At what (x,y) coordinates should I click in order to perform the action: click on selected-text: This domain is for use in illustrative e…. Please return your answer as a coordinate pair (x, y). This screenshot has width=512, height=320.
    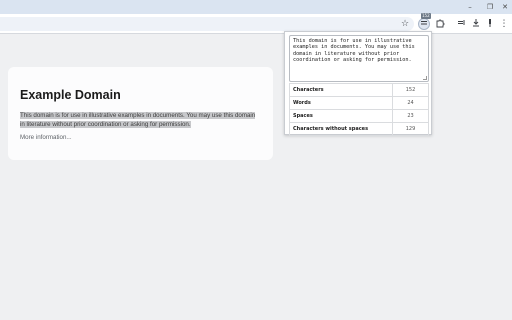
    Looking at the image, I should click on (138, 120).